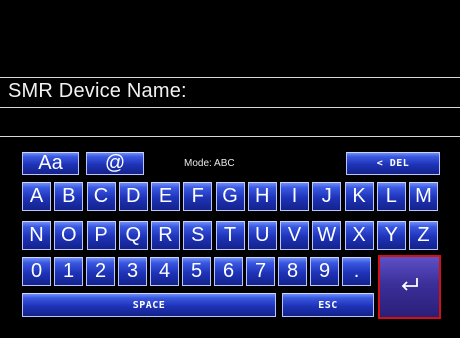 This screenshot has height=338, width=460. I want to click on esc-button: ESC, so click(328, 305).